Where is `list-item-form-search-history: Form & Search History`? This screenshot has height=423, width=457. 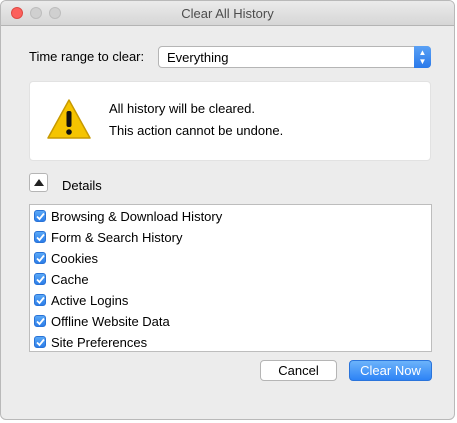
list-item-form-search-history: Form & Search History is located at coordinates (229, 237).